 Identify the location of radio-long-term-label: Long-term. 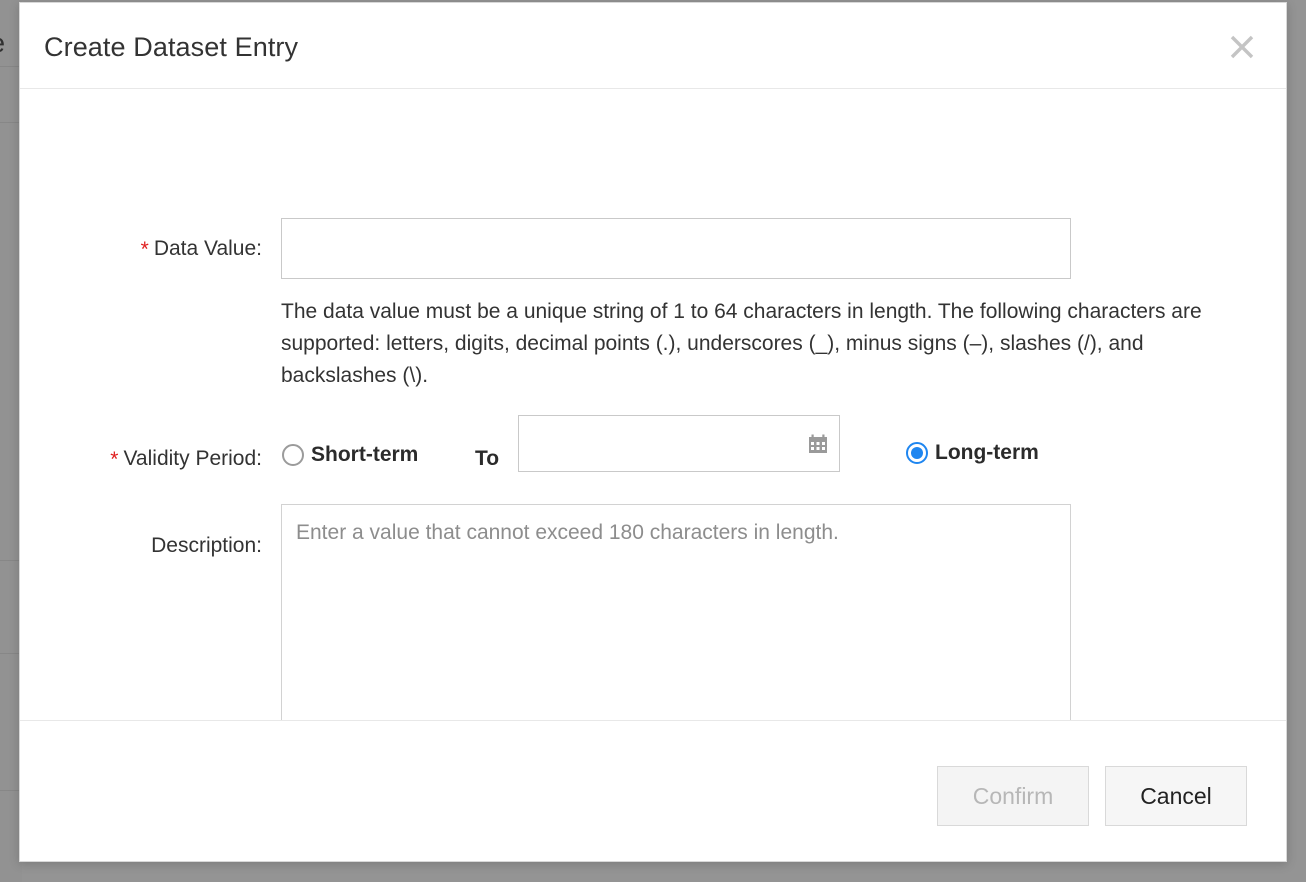
(987, 452).